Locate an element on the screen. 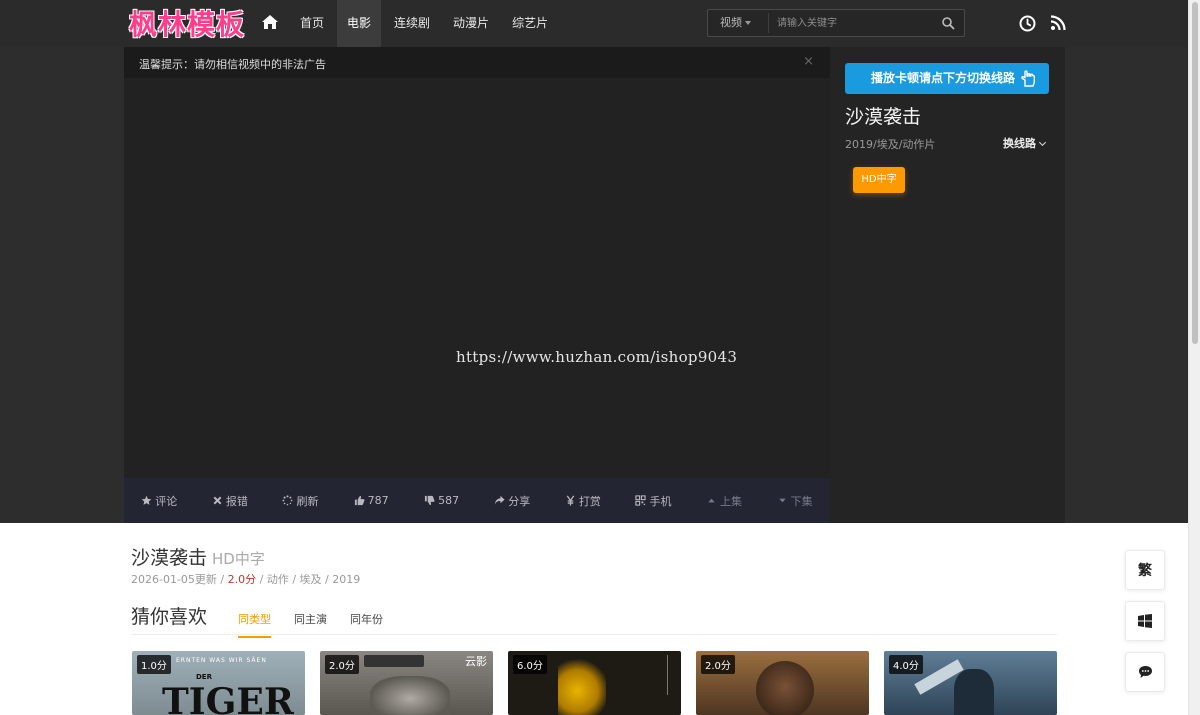 Image resolution: width=1200 pixels, height=715 pixels. nav-item-anime: 动漫片 is located at coordinates (471, 23).